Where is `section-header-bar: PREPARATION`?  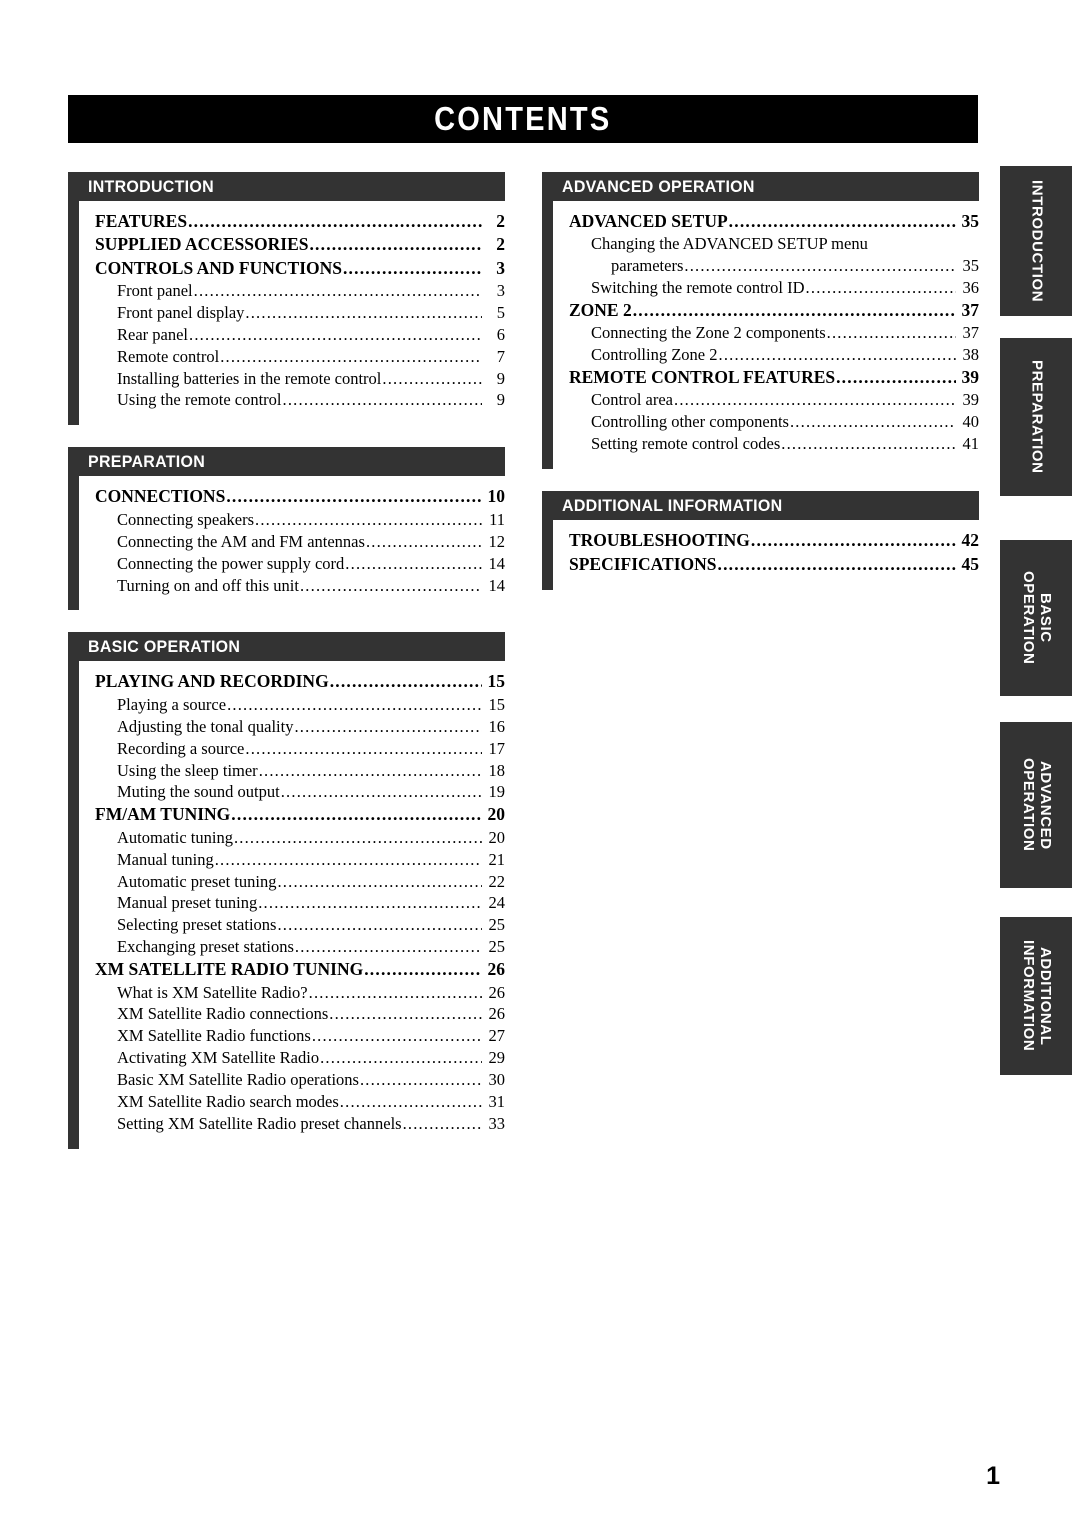 section-header-bar: PREPARATION is located at coordinates (286, 462).